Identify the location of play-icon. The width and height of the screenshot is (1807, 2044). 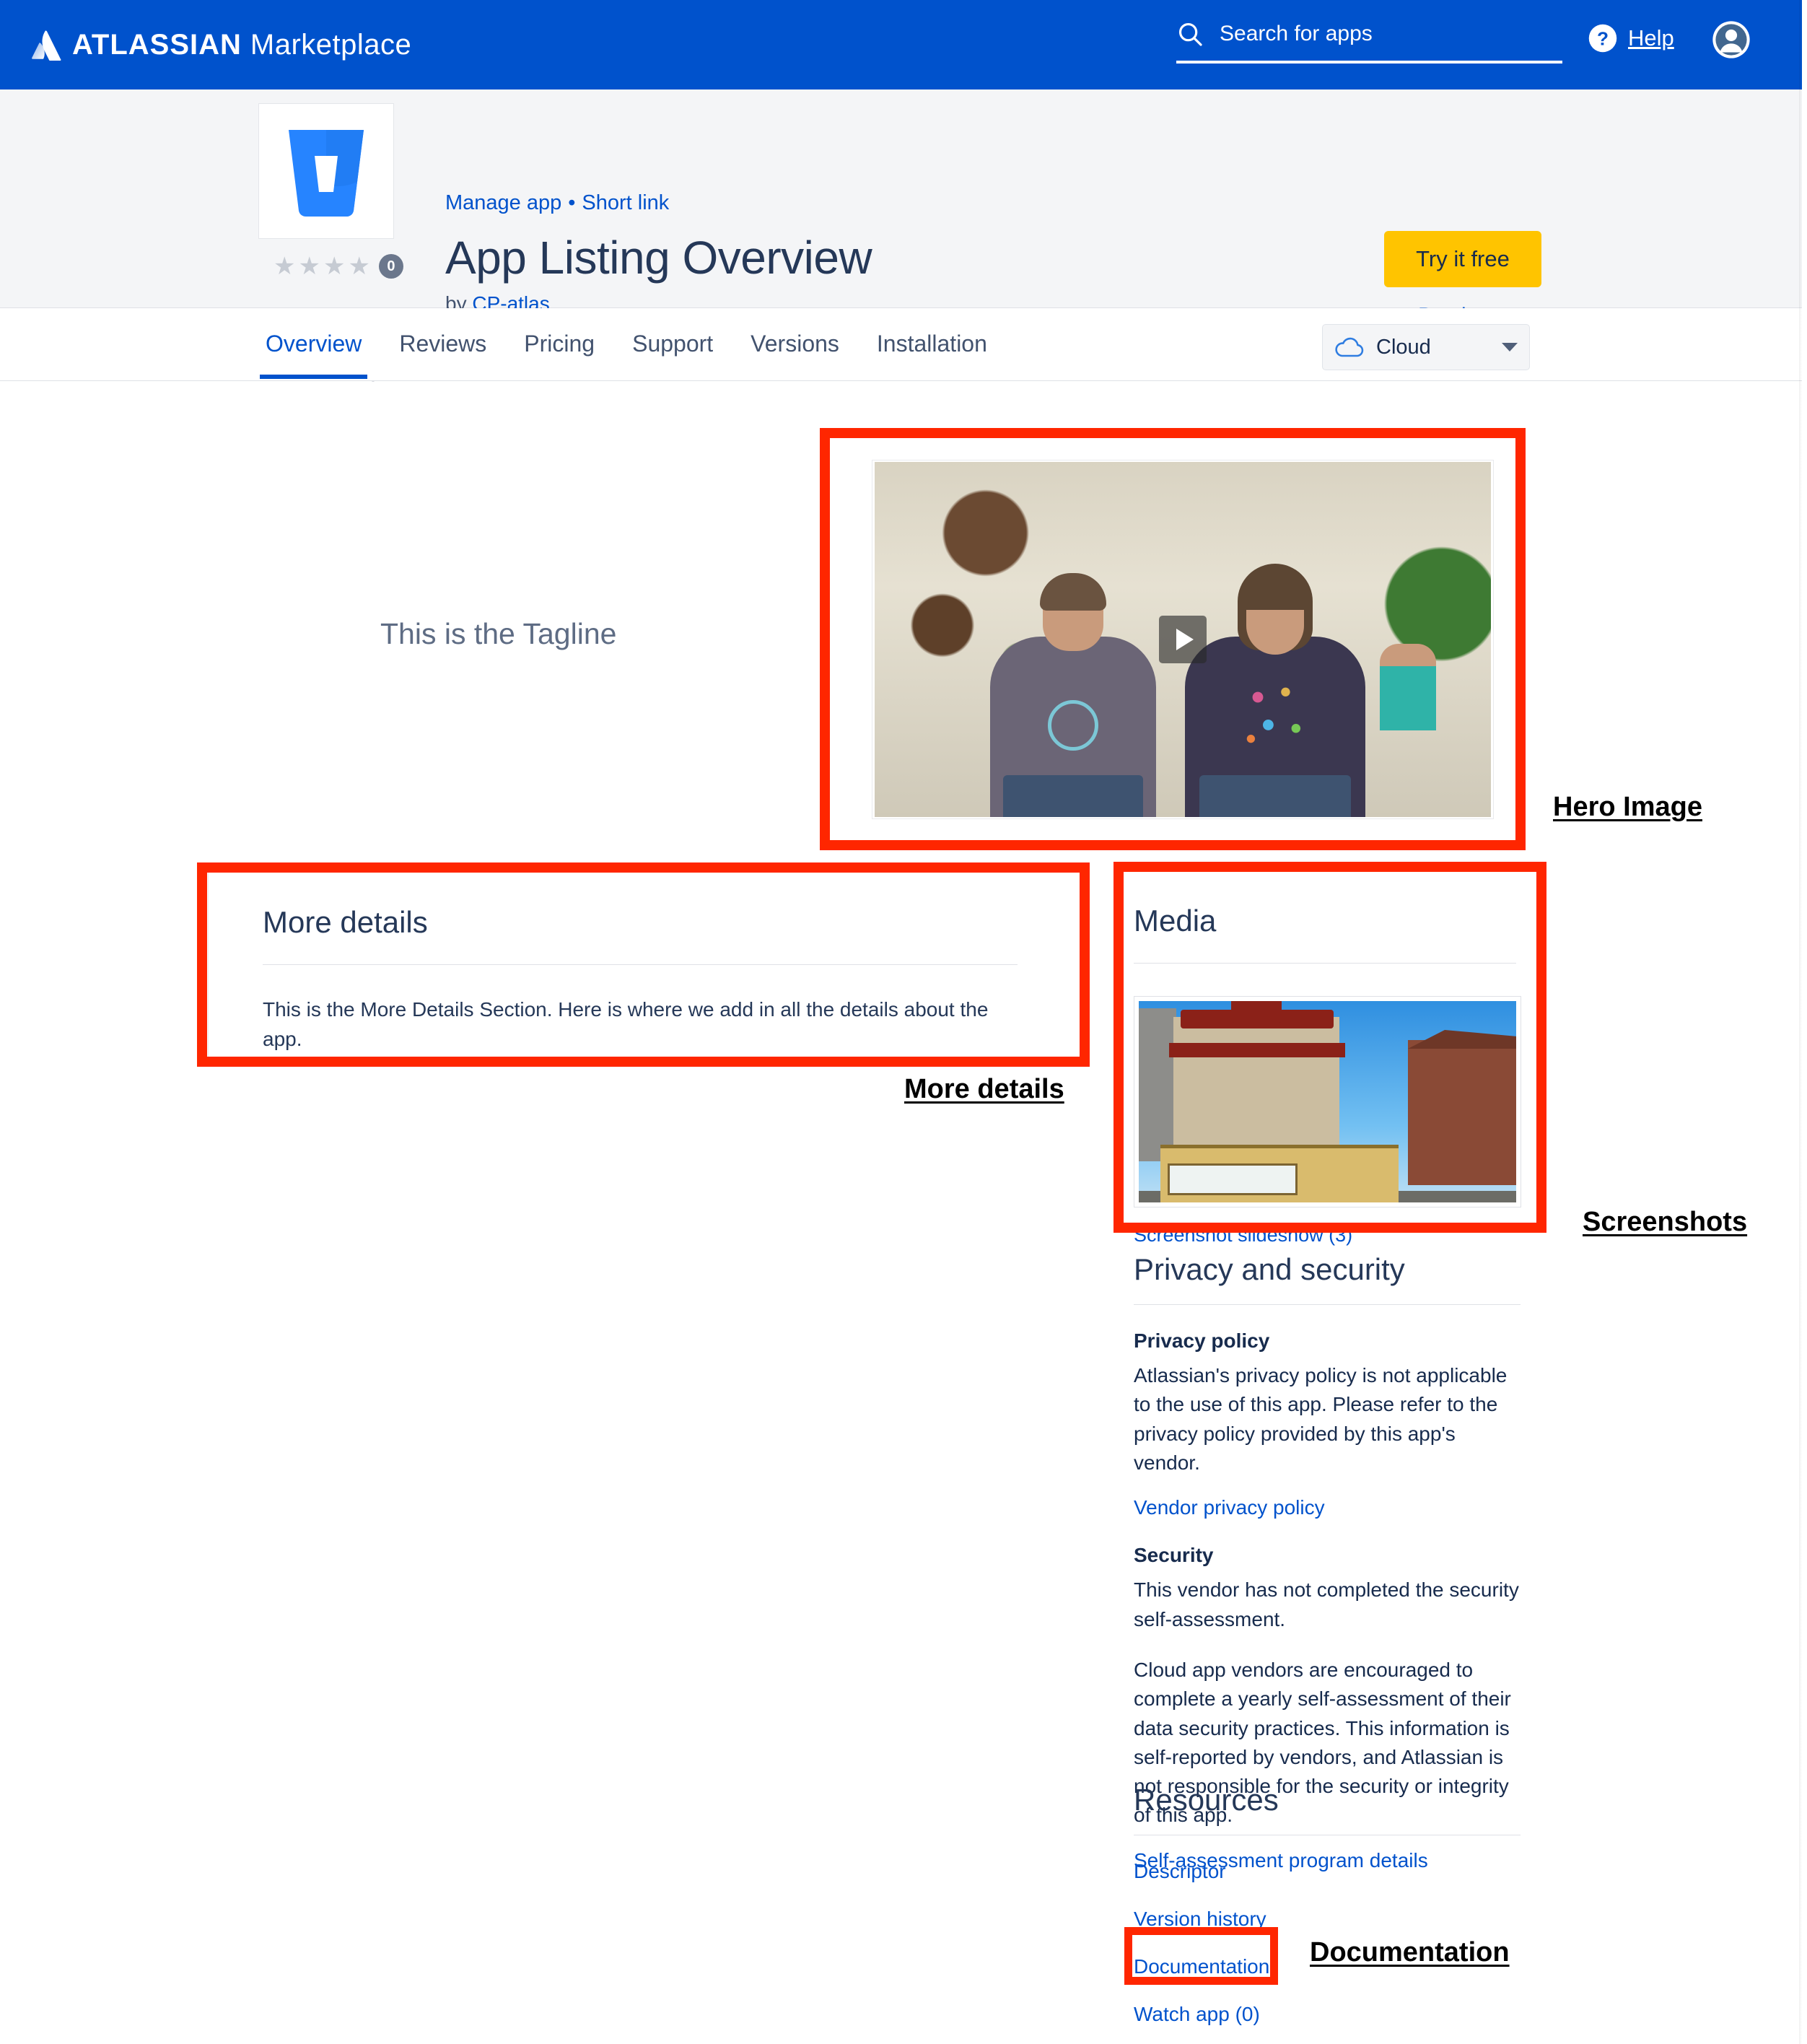
(1183, 639).